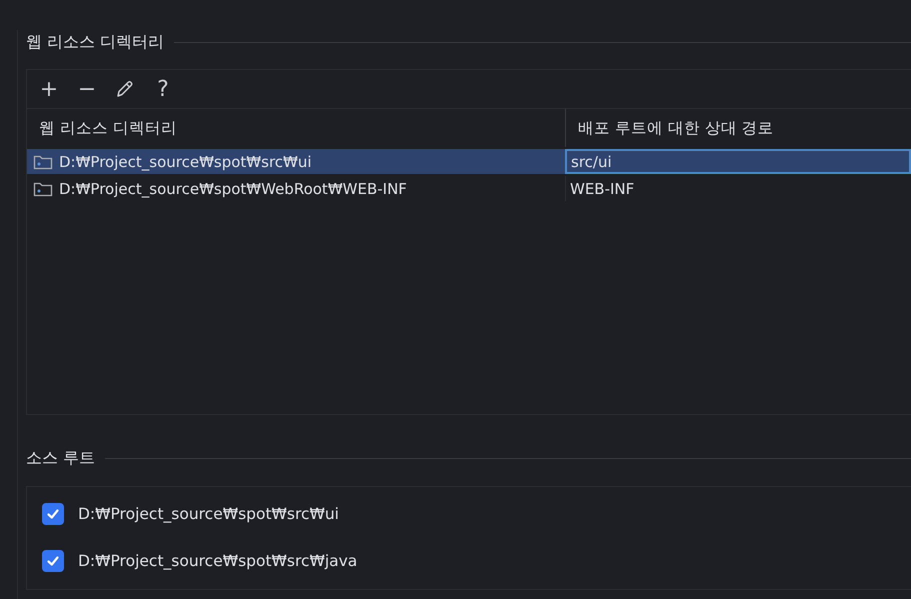 Image resolution: width=911 pixels, height=599 pixels. Describe the element at coordinates (738, 188) in the screenshot. I see `table-cell: WEB-INF` at that location.